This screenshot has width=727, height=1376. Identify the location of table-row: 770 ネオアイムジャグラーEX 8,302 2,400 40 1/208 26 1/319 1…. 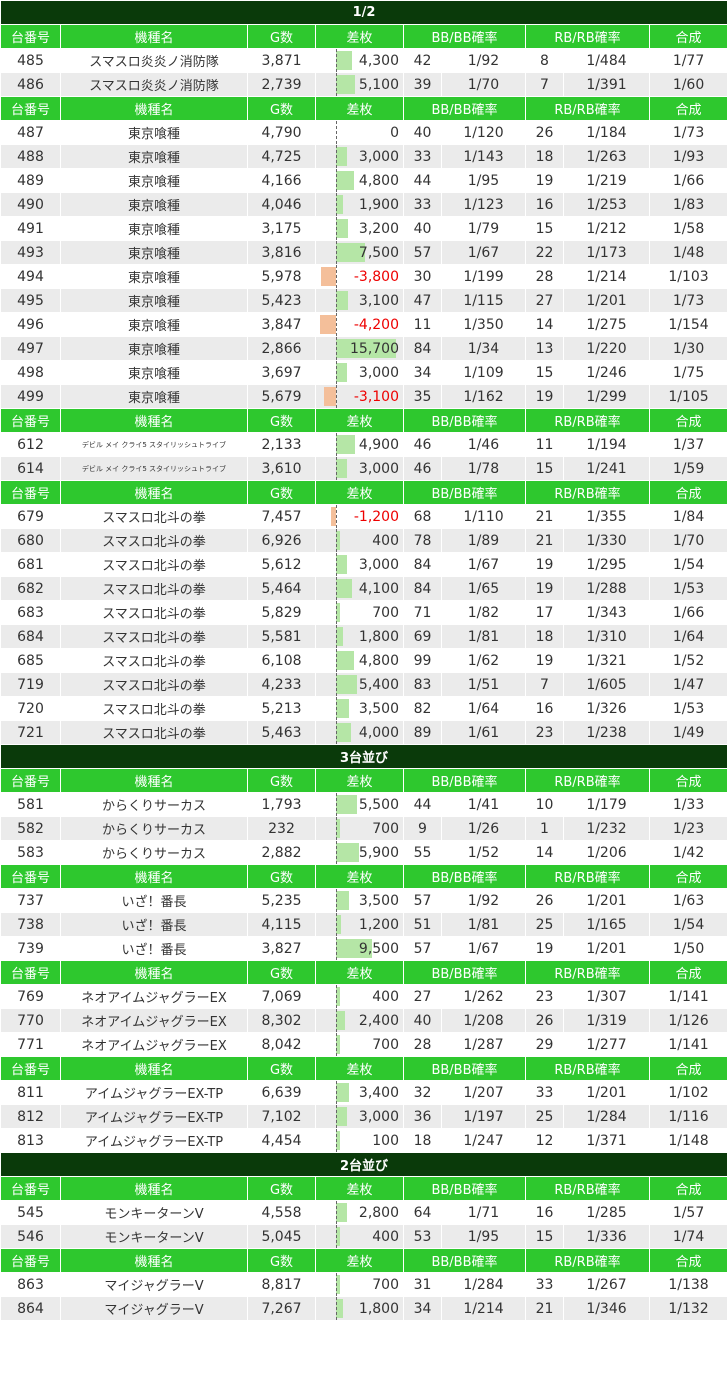
(363, 1020).